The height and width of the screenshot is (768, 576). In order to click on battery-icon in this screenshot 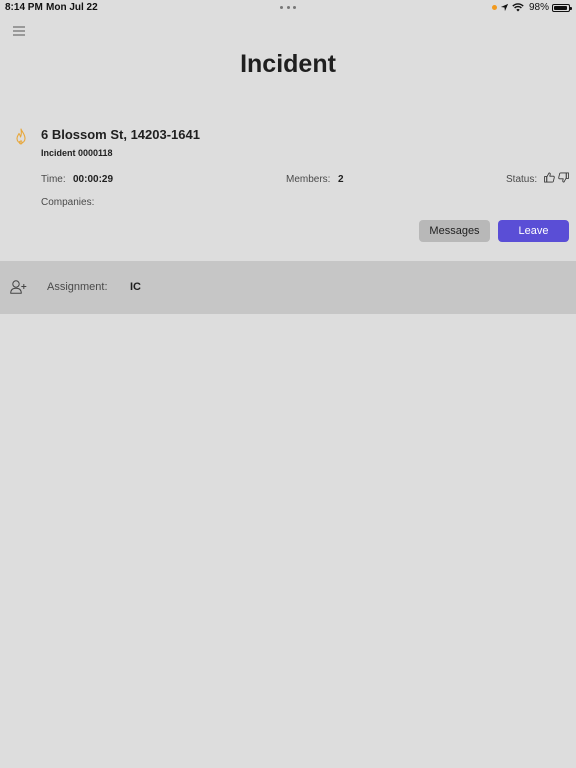, I will do `click(562, 7)`.